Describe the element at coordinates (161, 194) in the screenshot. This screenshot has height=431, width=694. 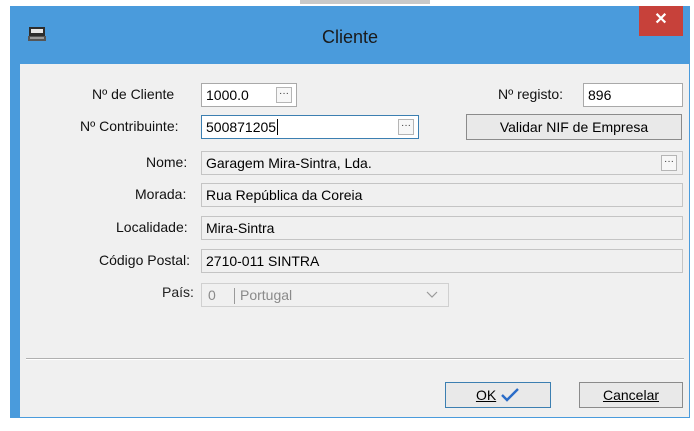
I see `morada-label: Morada:` at that location.